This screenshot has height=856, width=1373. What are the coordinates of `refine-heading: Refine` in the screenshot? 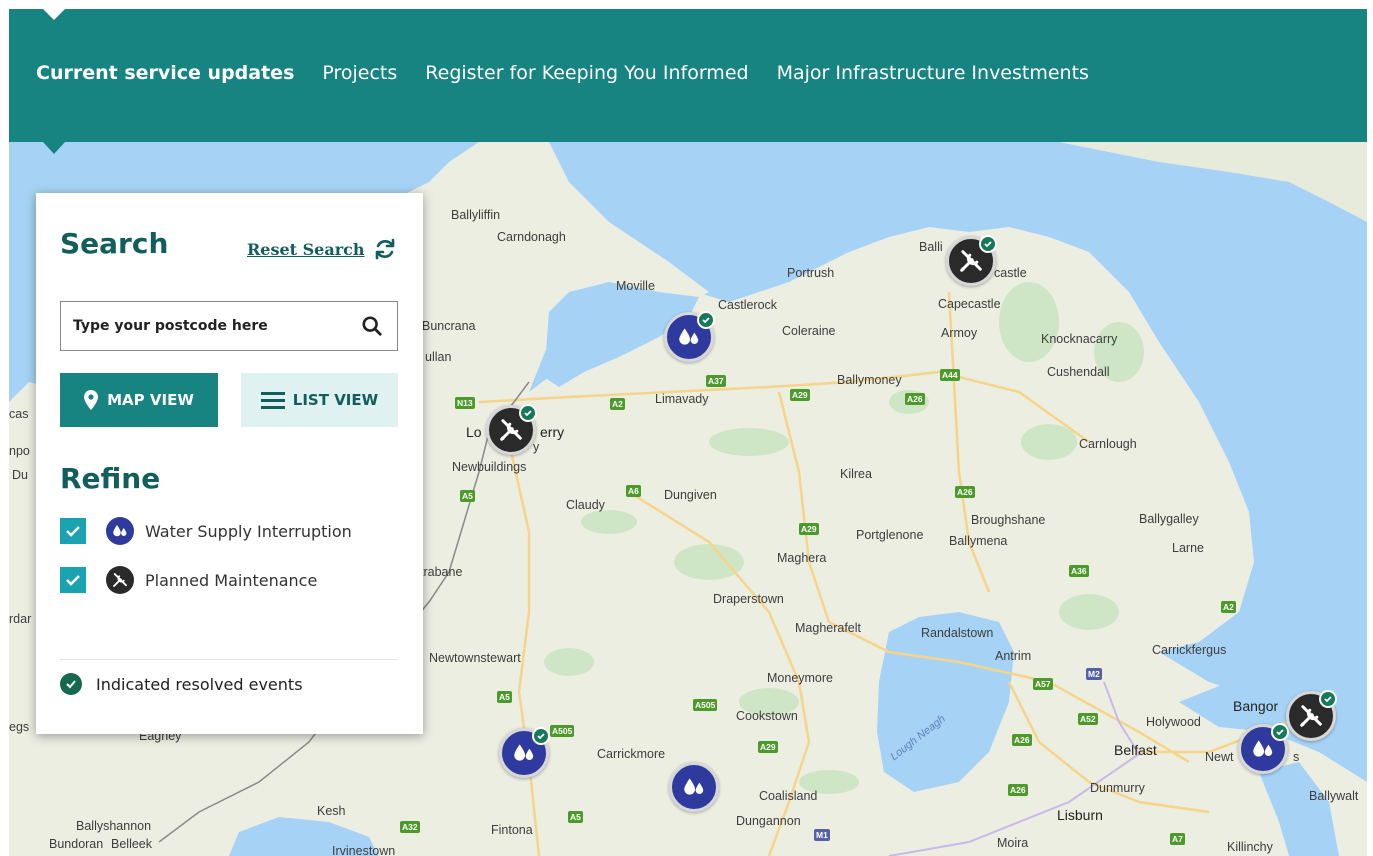 It's located at (110, 478).